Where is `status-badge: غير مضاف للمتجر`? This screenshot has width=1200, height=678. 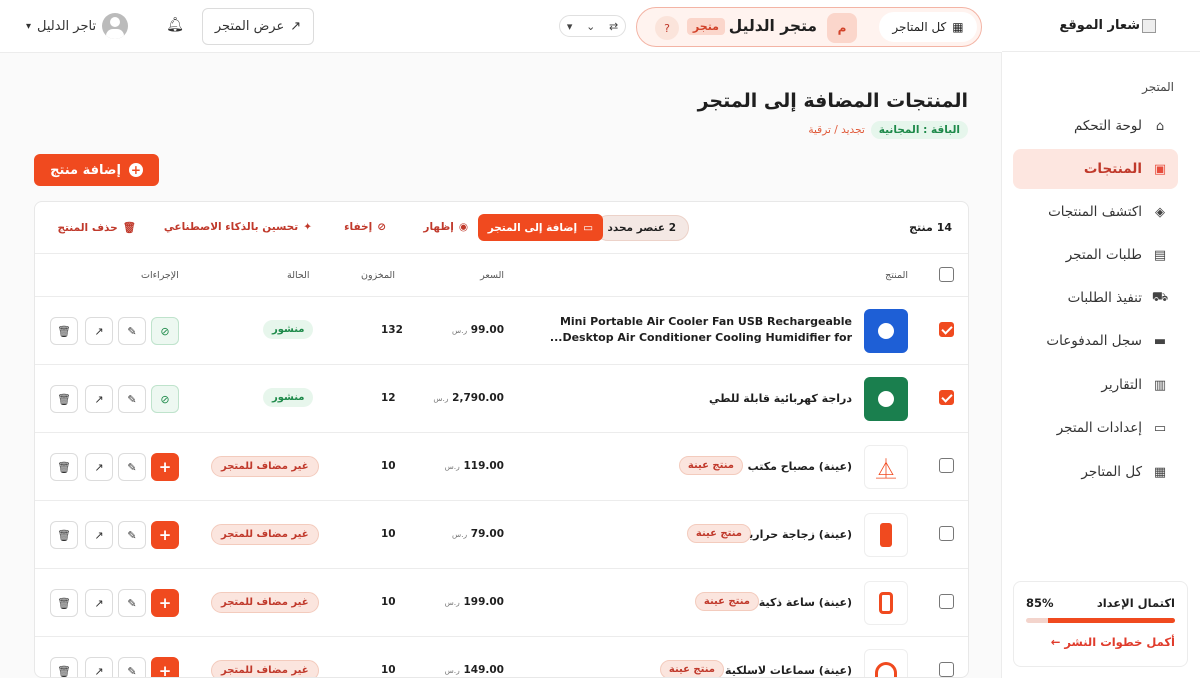
status-badge: غير مضاف للمتجر is located at coordinates (265, 602).